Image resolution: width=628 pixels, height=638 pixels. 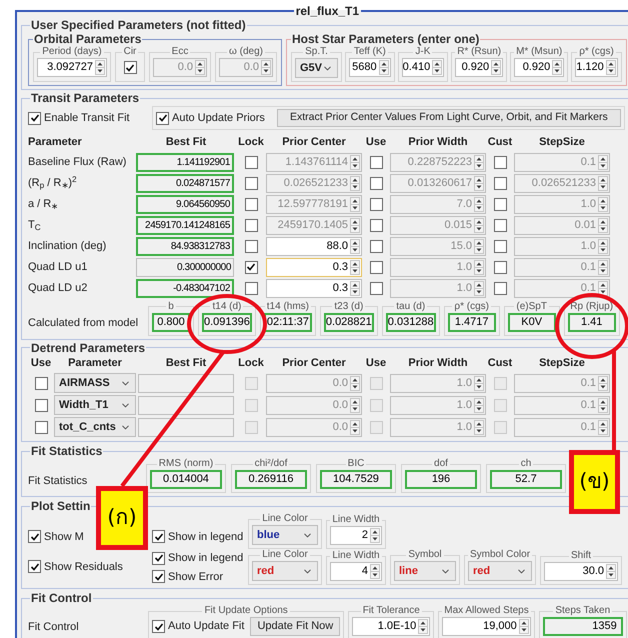 I want to click on dropdown: Width_T1, so click(x=95, y=405).